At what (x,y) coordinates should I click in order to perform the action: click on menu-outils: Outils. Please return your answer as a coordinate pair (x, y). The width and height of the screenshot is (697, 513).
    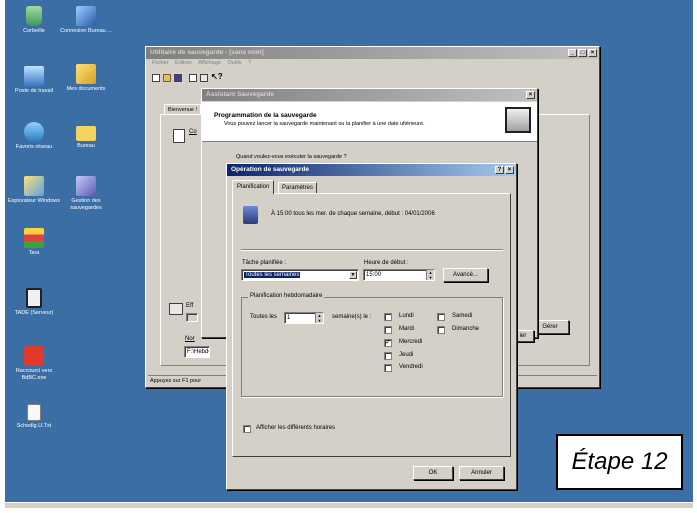
    Looking at the image, I should click on (234, 63).